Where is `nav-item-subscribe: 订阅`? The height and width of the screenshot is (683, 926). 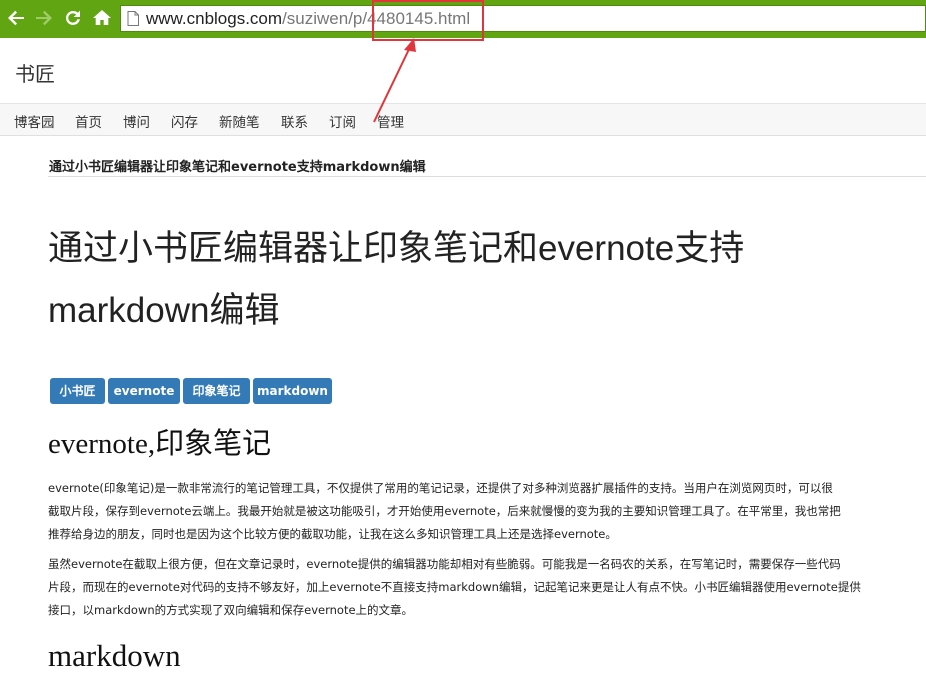
nav-item-subscribe: 订阅 is located at coordinates (342, 121).